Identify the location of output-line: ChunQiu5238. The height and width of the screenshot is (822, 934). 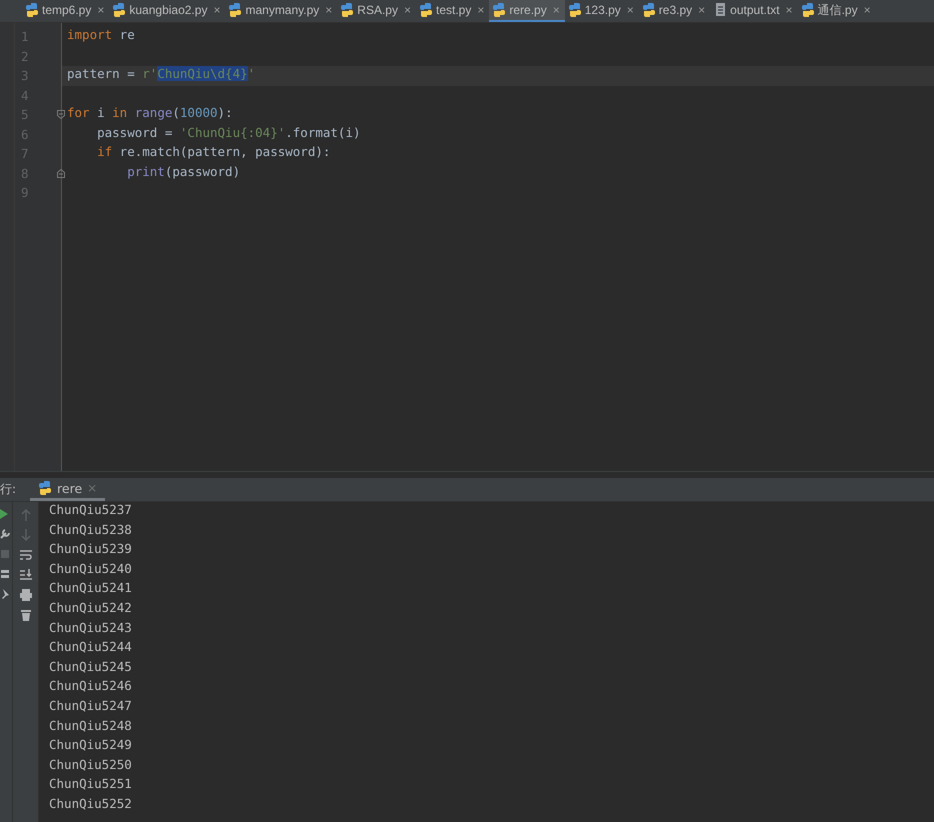
(91, 530).